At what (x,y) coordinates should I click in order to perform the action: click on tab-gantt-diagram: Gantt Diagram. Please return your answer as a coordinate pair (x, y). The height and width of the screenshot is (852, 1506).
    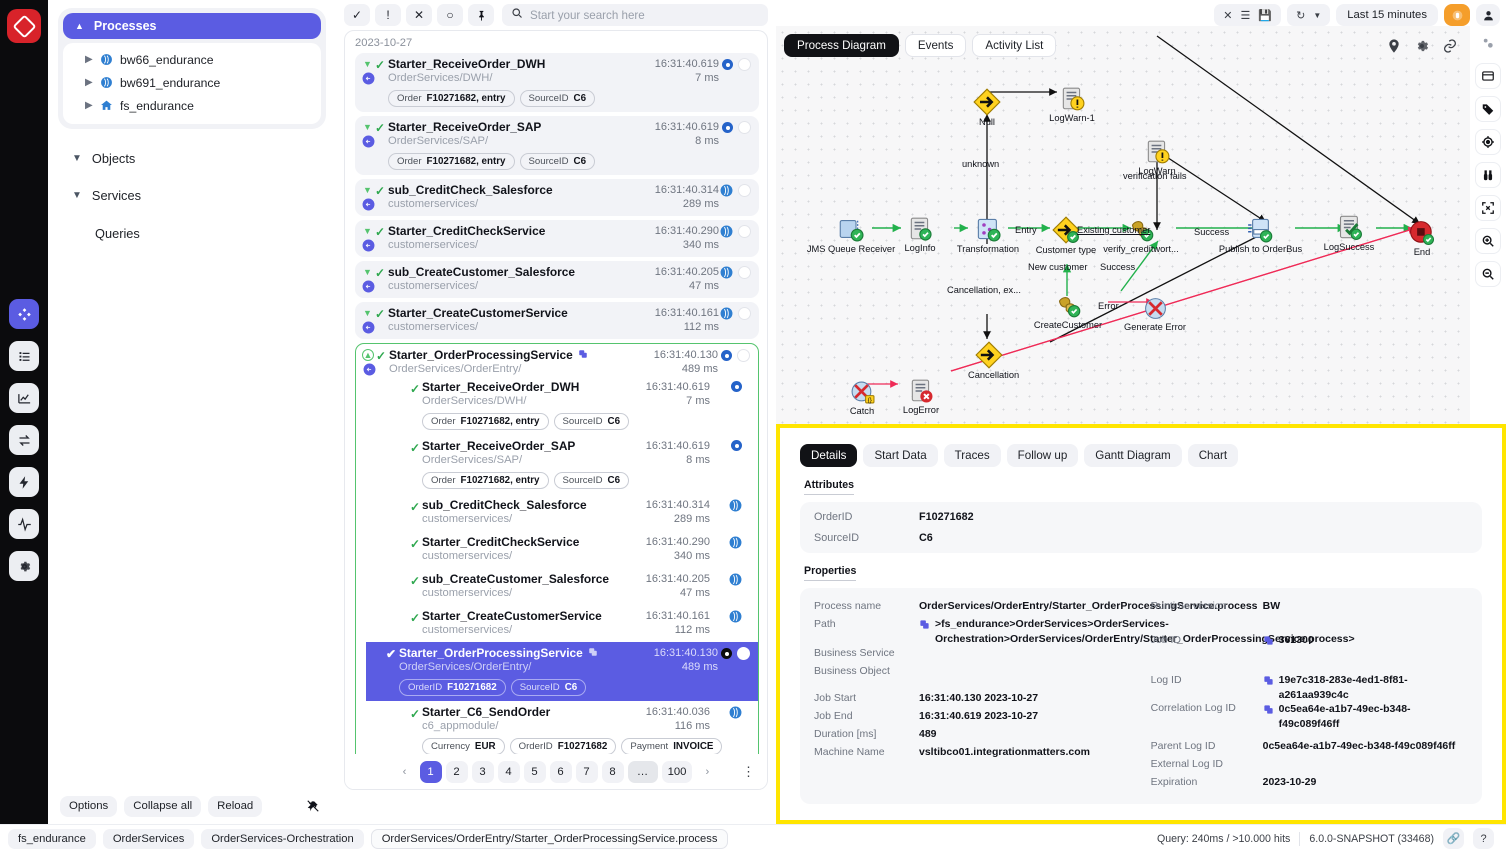
    Looking at the image, I should click on (1133, 455).